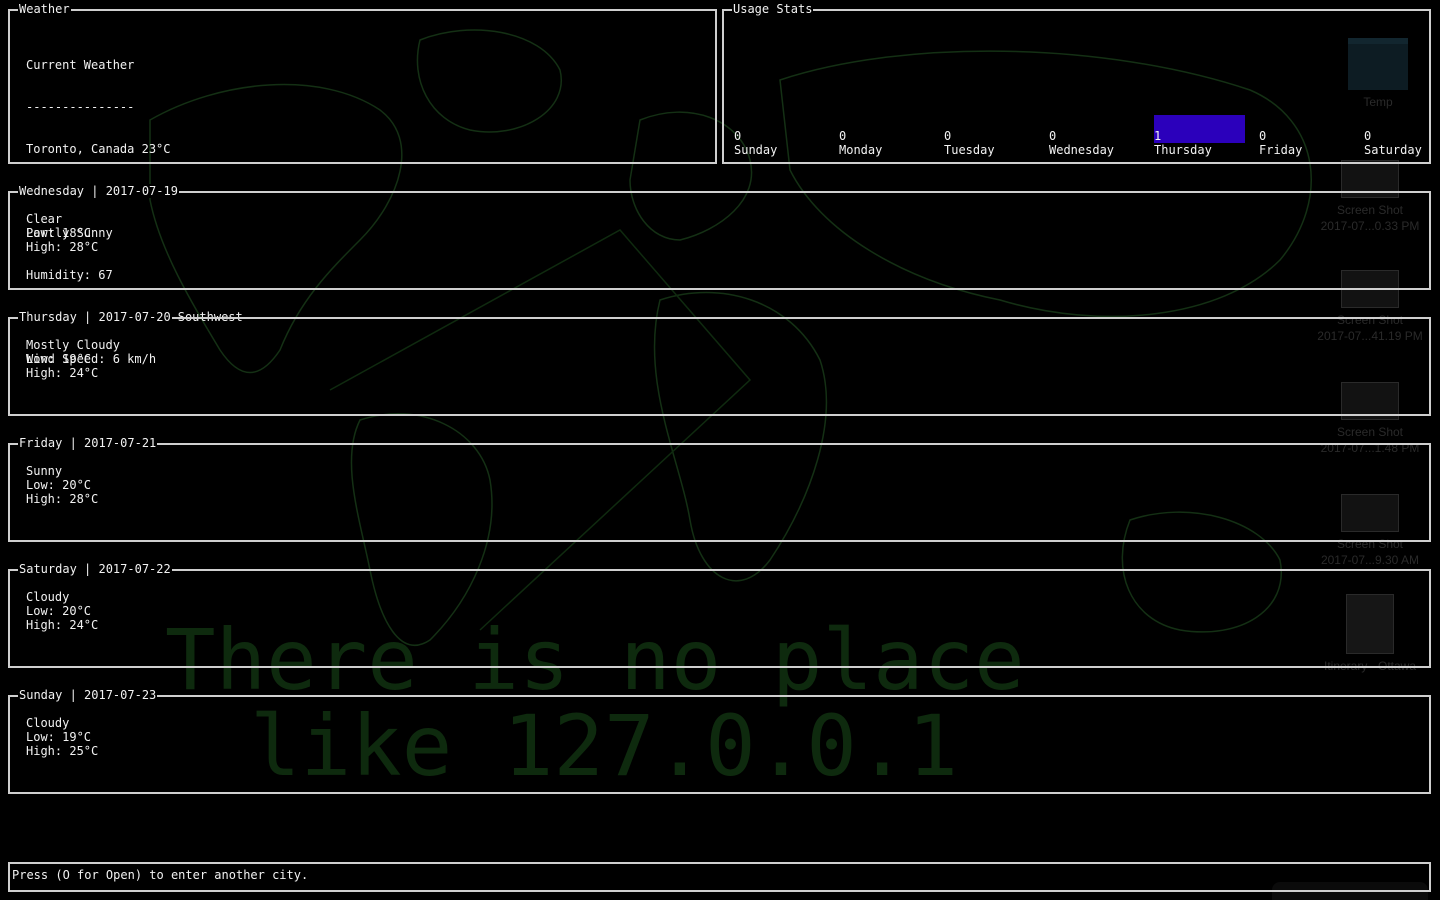 The image size is (1440, 900). Describe the element at coordinates (80, 65) in the screenshot. I see `weather-heading: Current Weather` at that location.